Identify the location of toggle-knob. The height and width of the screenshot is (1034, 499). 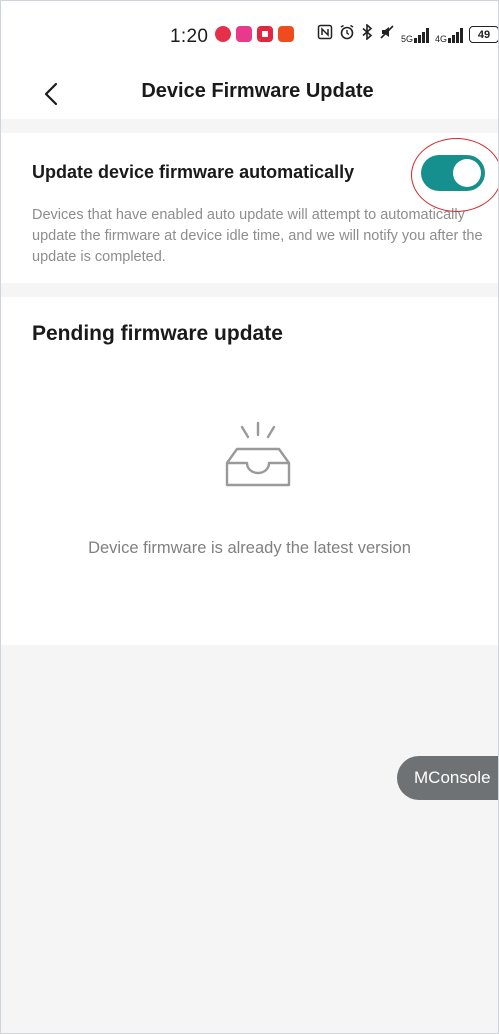
(467, 173).